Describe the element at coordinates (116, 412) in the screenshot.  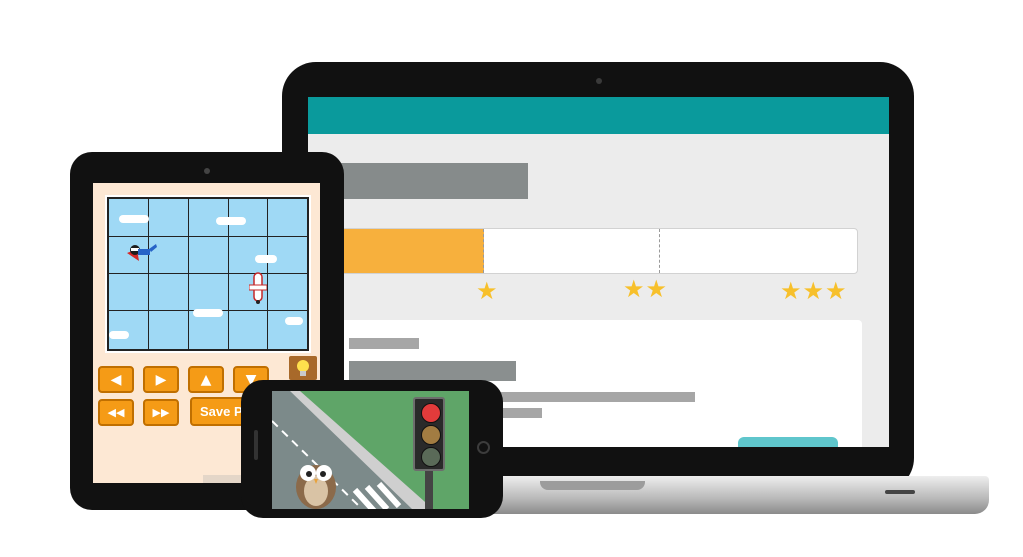
I see `rewind-button: ◀◀` at that location.